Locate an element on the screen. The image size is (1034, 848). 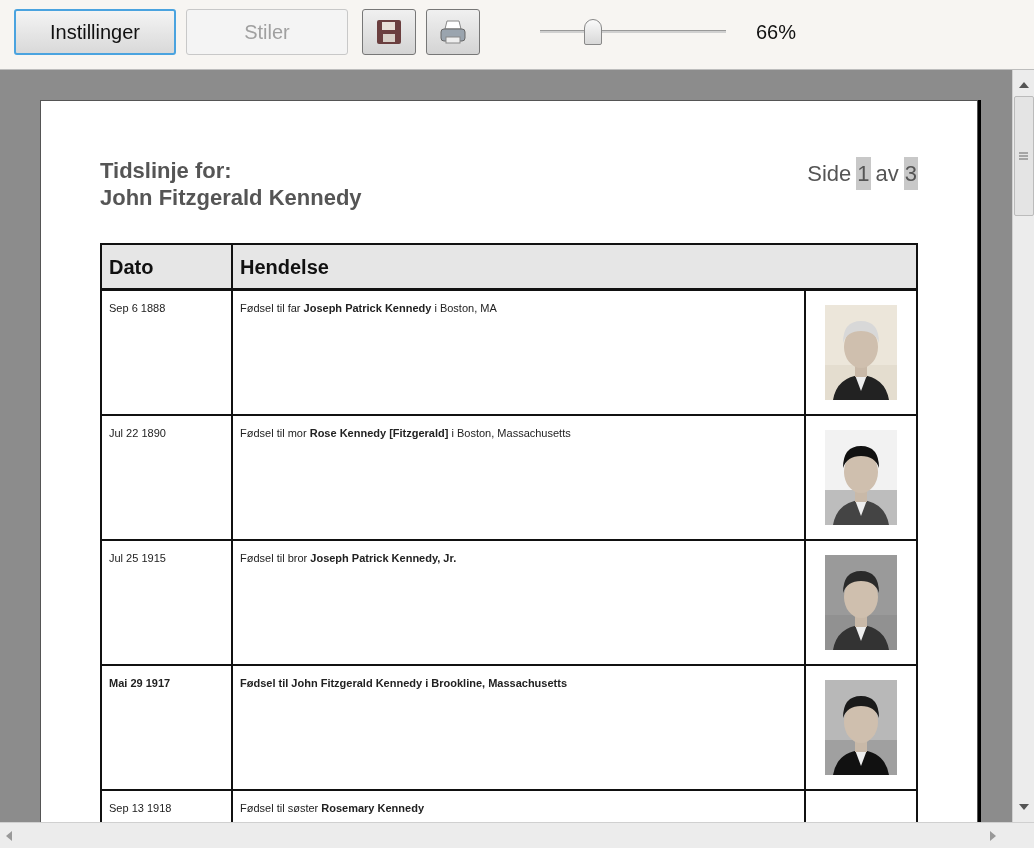
print-button is located at coordinates (453, 31).